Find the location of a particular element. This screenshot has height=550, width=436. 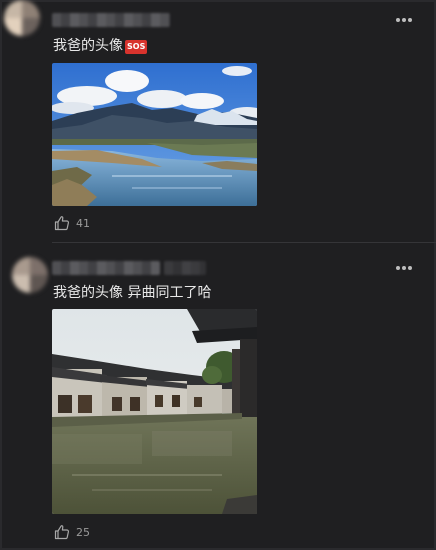

comment-photo is located at coordinates (154, 134).